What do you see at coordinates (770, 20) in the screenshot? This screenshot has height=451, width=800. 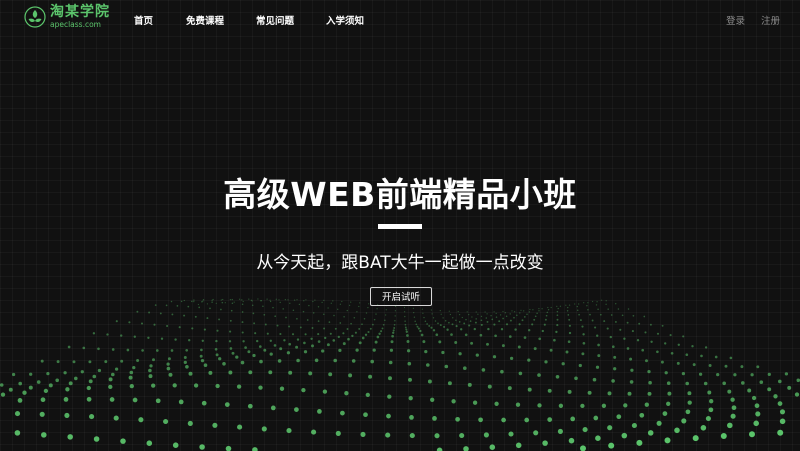 I see `register-link: 注册` at bounding box center [770, 20].